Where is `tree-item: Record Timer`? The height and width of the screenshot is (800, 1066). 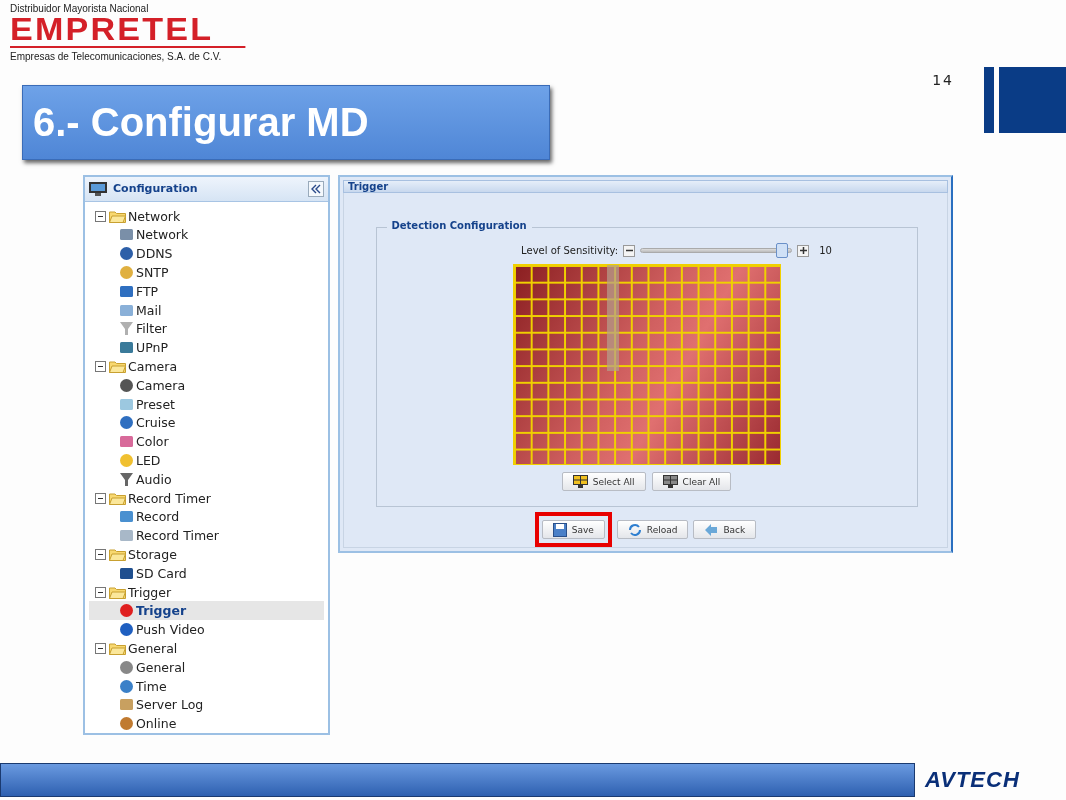
tree-item: Record Timer is located at coordinates (206, 536).